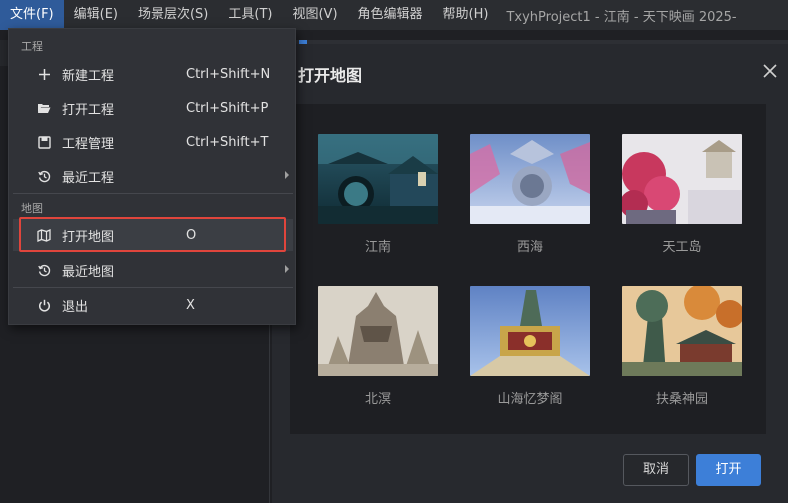 Image resolution: width=788 pixels, height=503 pixels. Describe the element at coordinates (228, 74) in the screenshot. I see `menu-item-shortcut: Ctrl+Shift+N` at that location.